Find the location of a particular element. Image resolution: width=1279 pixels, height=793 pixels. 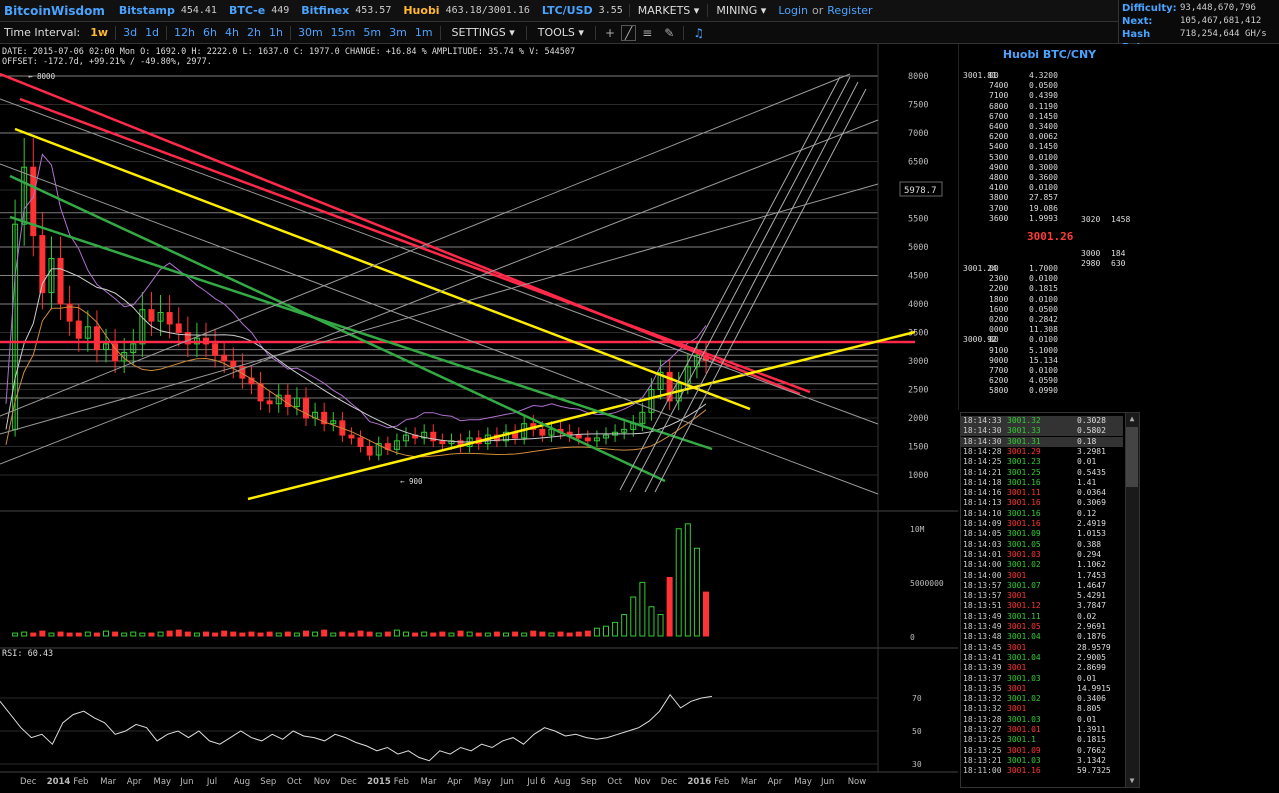

chevron-down-icon: ▾ is located at coordinates (512, 32).